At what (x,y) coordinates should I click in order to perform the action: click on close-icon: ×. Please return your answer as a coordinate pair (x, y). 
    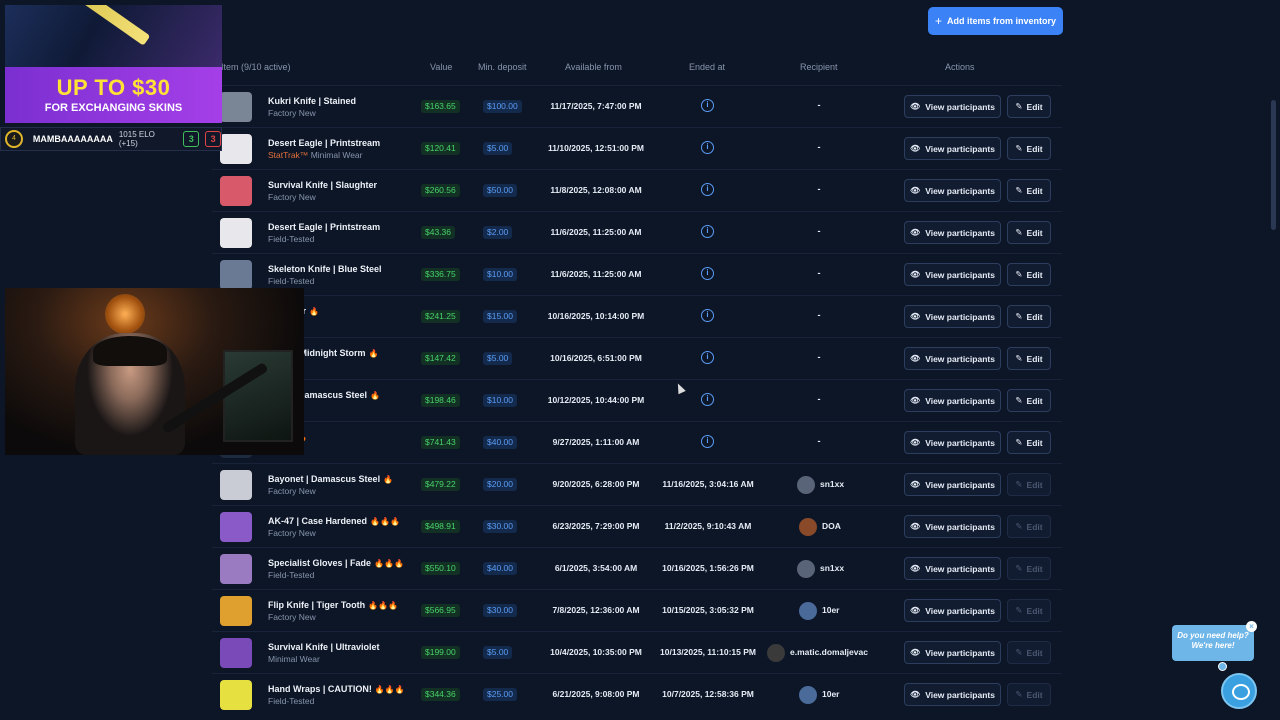
    Looking at the image, I should click on (1251, 626).